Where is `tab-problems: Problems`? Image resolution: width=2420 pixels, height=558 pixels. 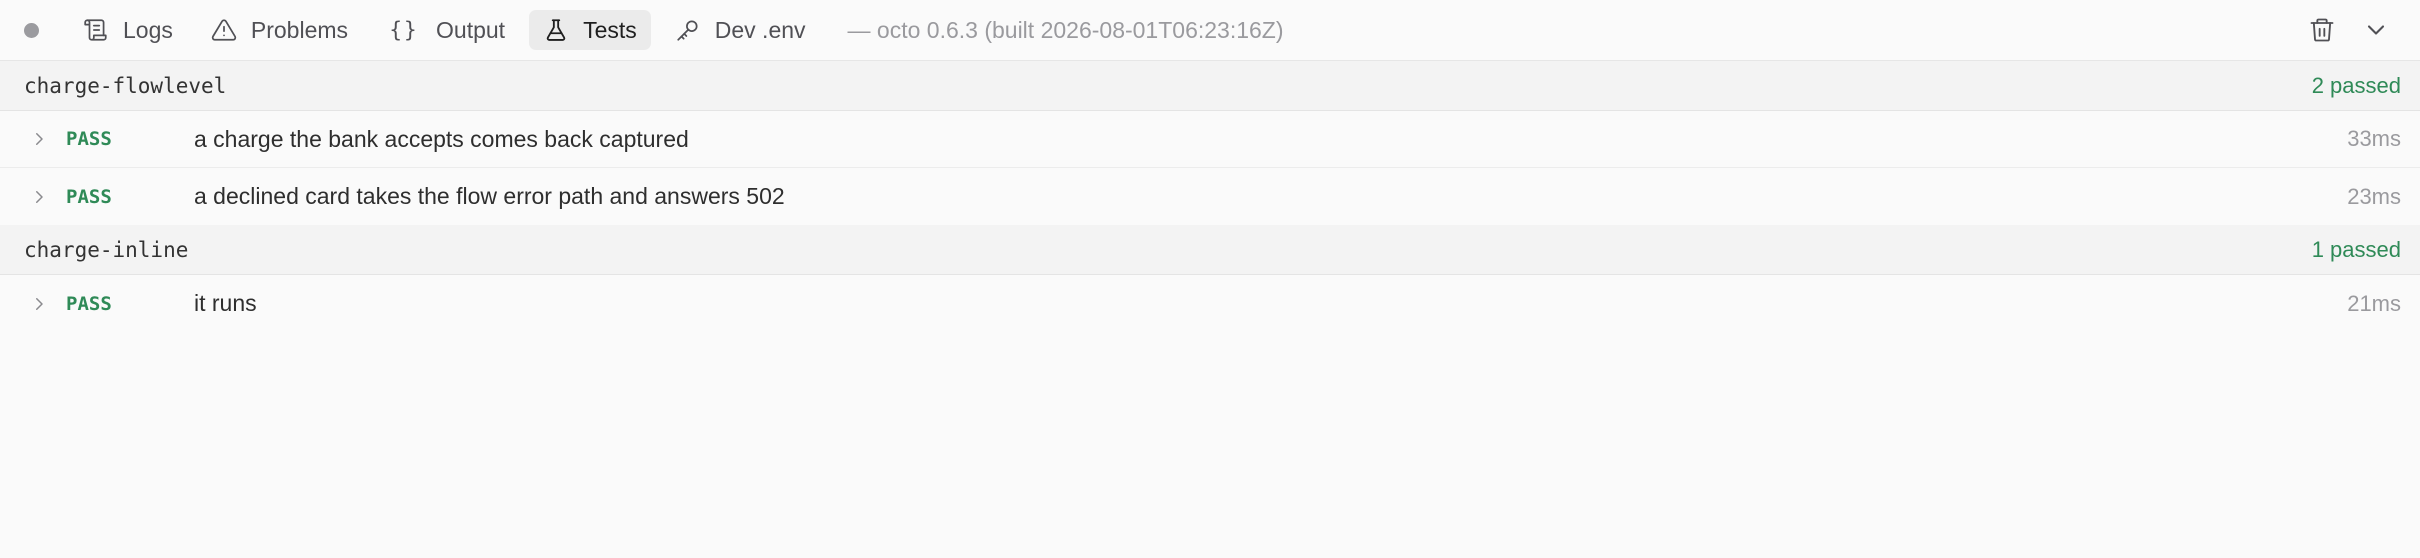
tab-problems: Problems is located at coordinates (279, 30).